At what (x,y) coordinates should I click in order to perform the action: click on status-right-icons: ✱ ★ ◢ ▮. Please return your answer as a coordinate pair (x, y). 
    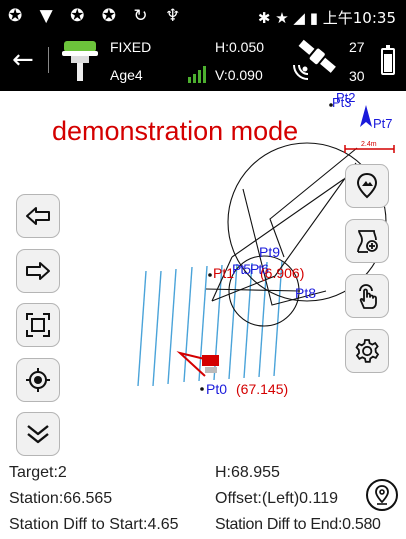
    Looking at the image, I should click on (287, 18).